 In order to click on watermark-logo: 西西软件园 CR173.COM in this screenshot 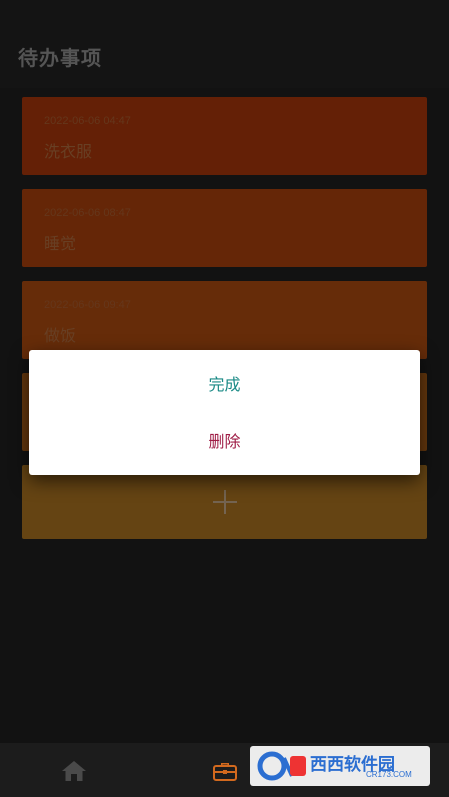, I will do `click(340, 766)`.